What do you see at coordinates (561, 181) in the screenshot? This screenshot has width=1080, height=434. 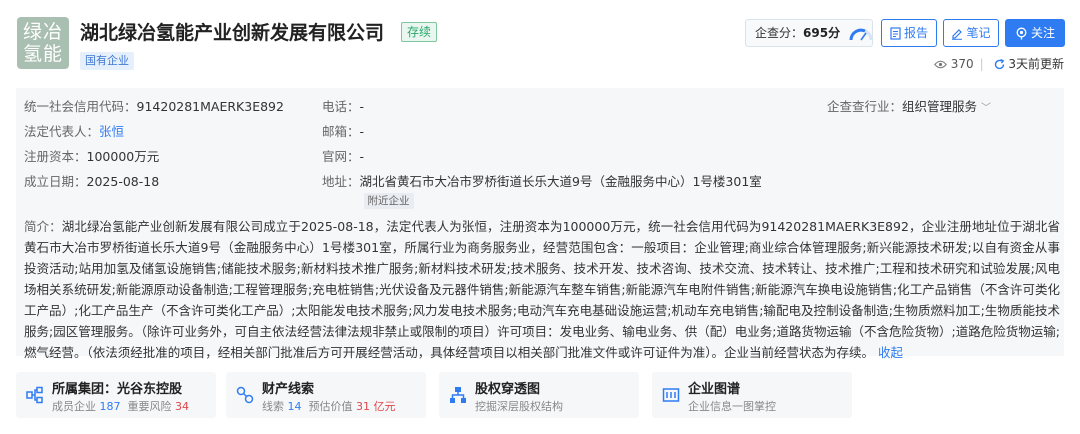 I see `address-text: 湖北省黄石市大冶市罗桥街道长乐大道9号（金融服务中心）1号楼301室` at bounding box center [561, 181].